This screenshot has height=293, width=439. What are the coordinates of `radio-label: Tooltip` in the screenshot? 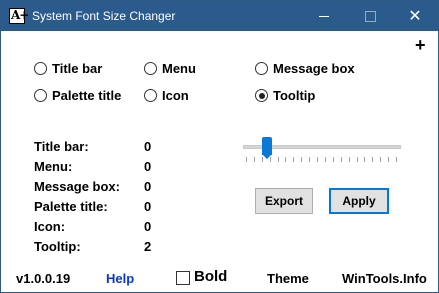 It's located at (294, 95).